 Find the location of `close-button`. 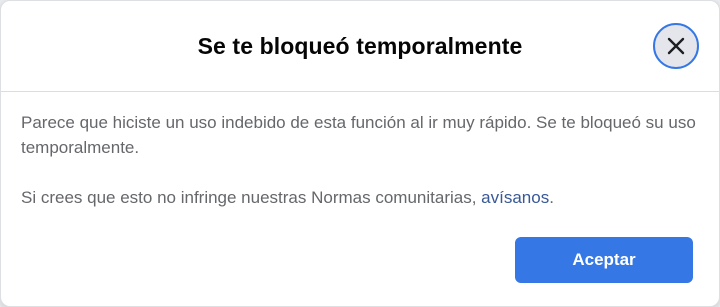

close-button is located at coordinates (676, 46).